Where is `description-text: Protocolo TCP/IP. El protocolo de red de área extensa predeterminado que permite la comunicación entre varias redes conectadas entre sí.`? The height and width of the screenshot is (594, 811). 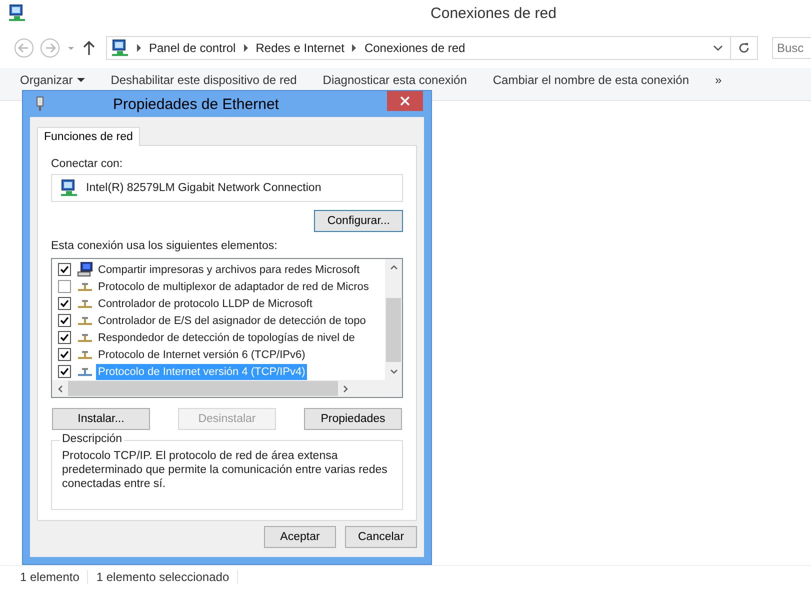
description-text: Protocolo TCP/IP. El protocolo de red de área extensa predeterminado que permite la comunicación entre varias redes conectadas entre sí. is located at coordinates (225, 470).